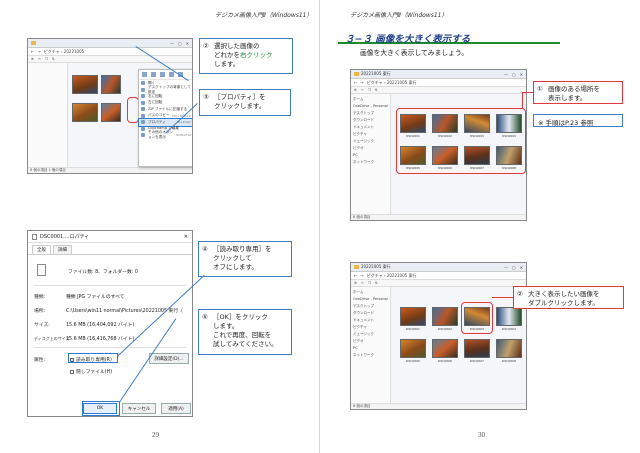  What do you see at coordinates (477, 361) in the screenshot?
I see `thumbnail-label: DSC0007` at bounding box center [477, 361].